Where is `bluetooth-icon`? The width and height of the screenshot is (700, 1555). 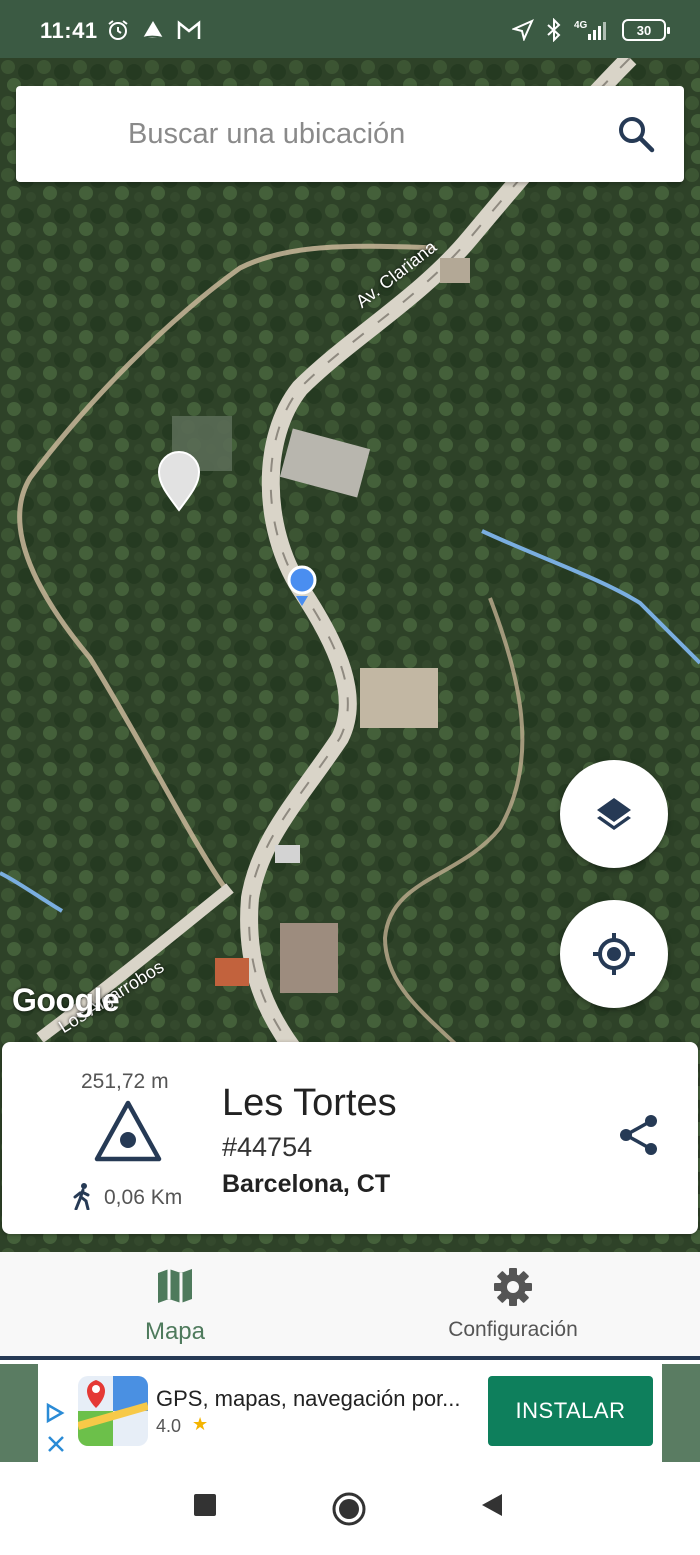
bluetooth-icon is located at coordinates (554, 30).